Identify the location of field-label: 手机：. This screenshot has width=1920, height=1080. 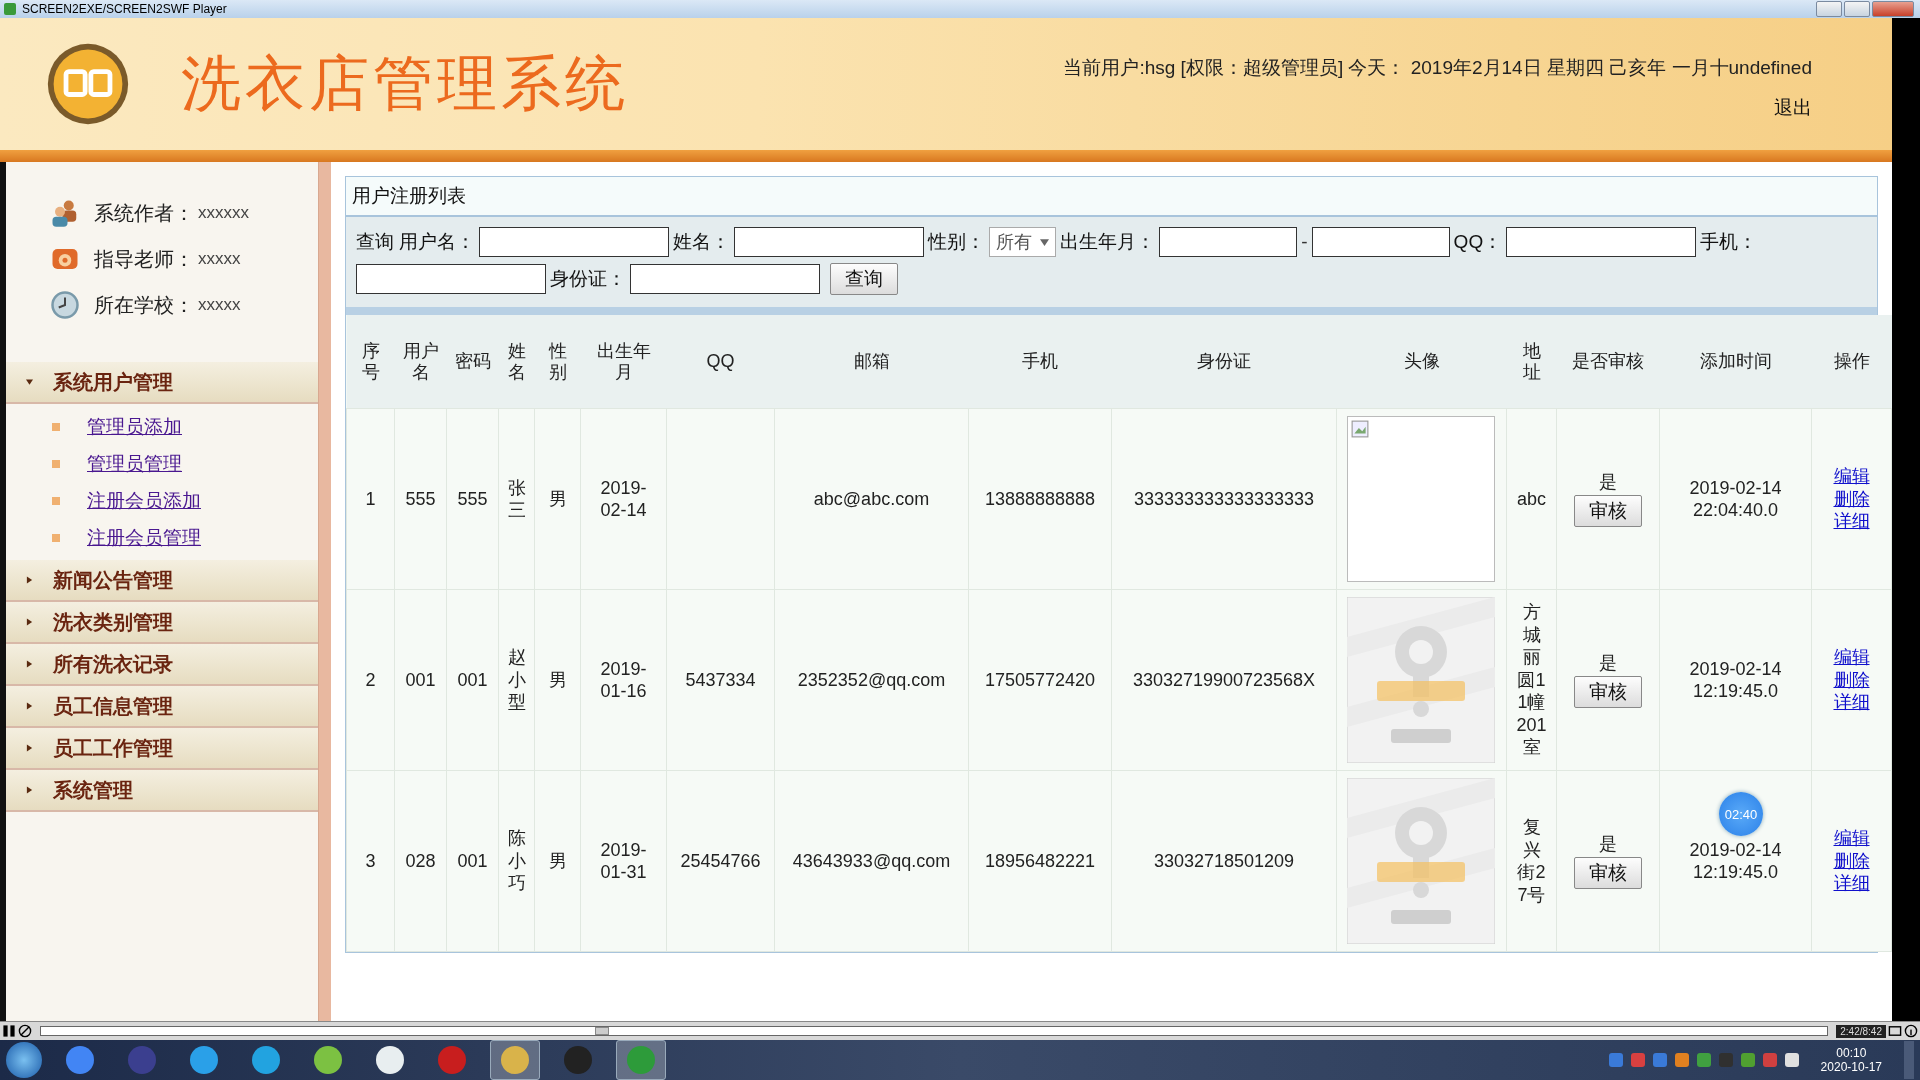
(1729, 242).